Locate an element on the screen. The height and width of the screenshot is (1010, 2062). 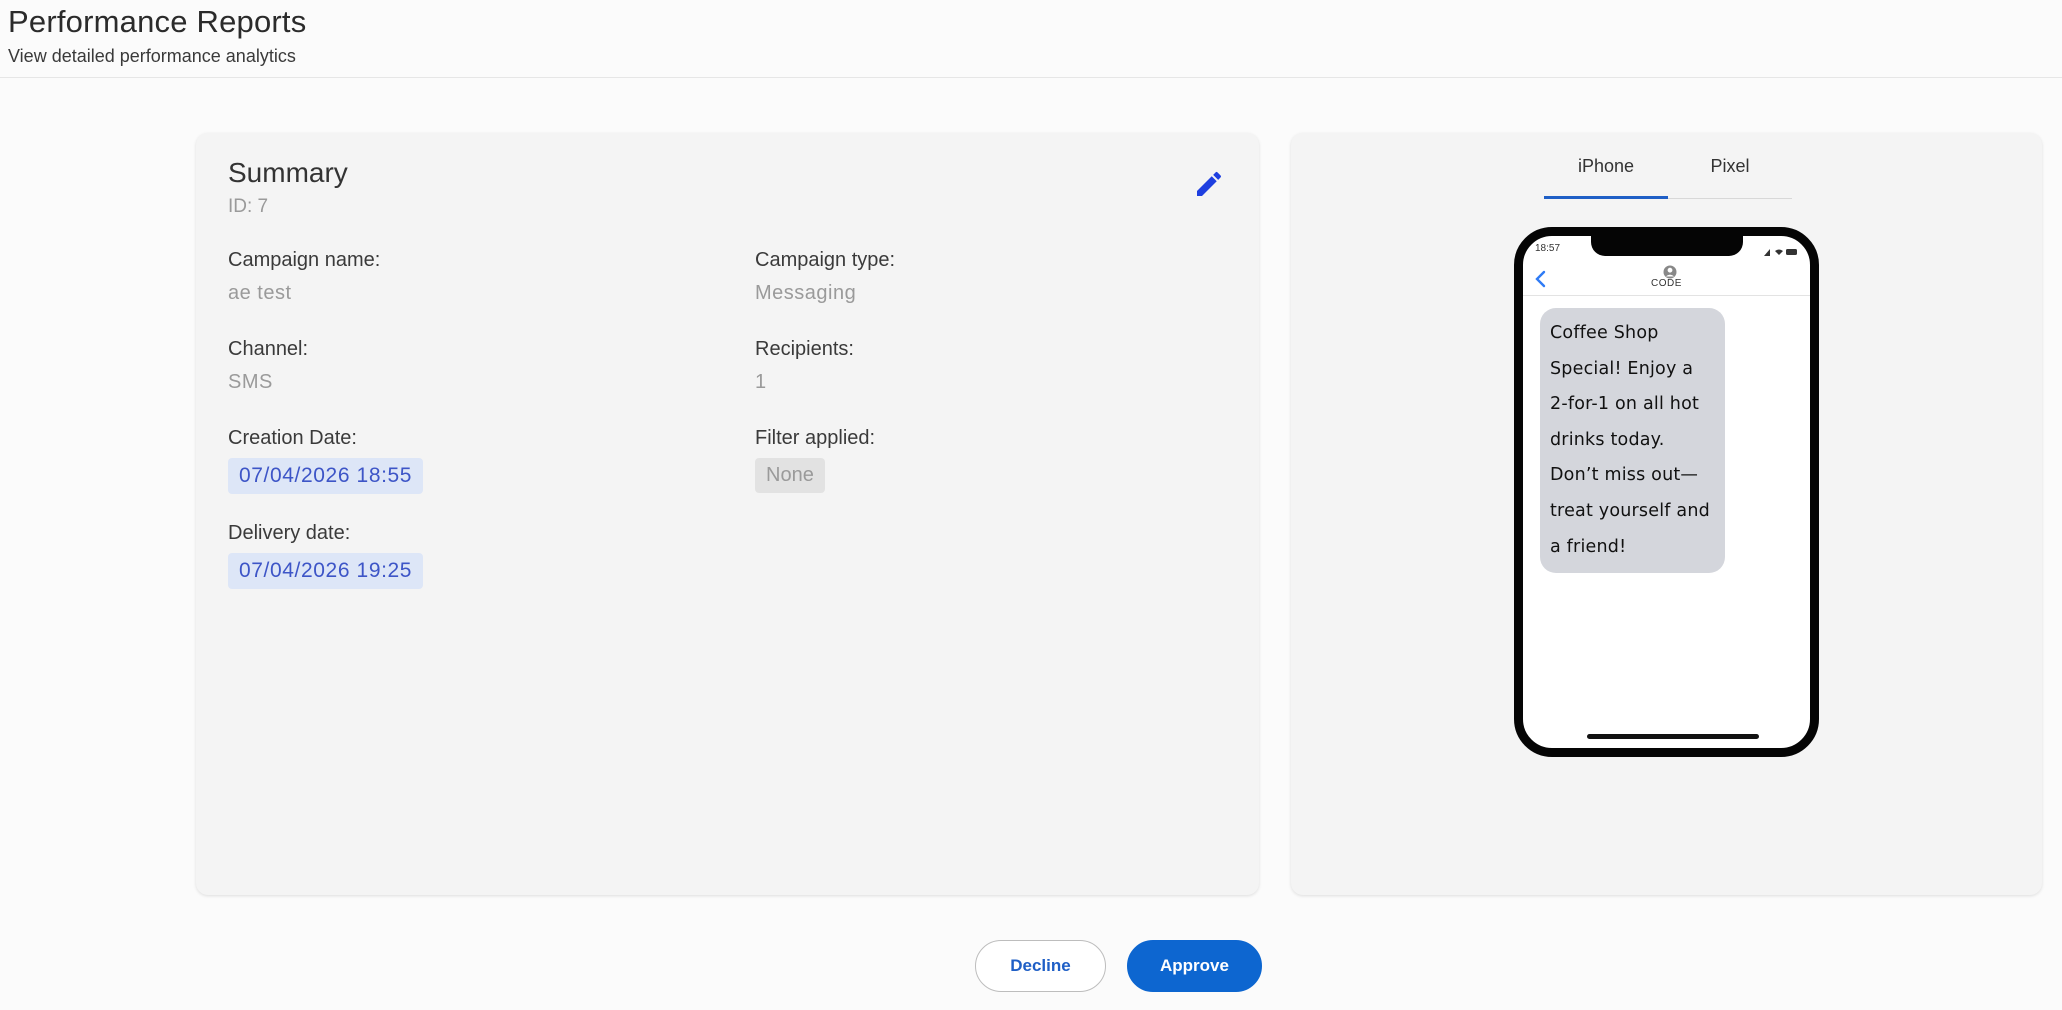
campaign-name-label: Campaign name: is located at coordinates (304, 260).